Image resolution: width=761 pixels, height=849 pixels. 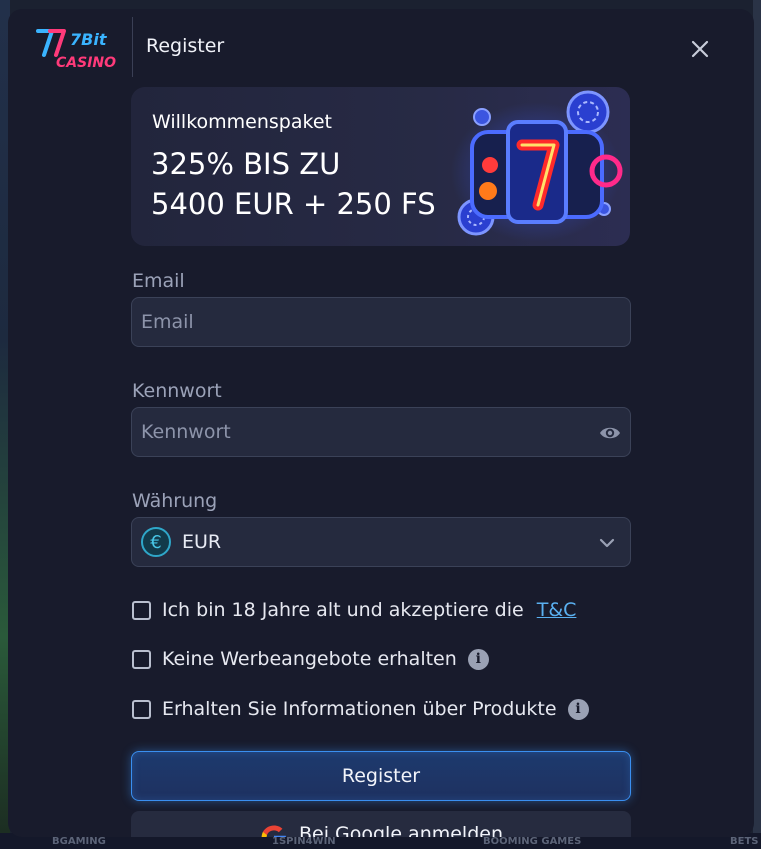 What do you see at coordinates (607, 543) in the screenshot?
I see `chevron-down-icon` at bounding box center [607, 543].